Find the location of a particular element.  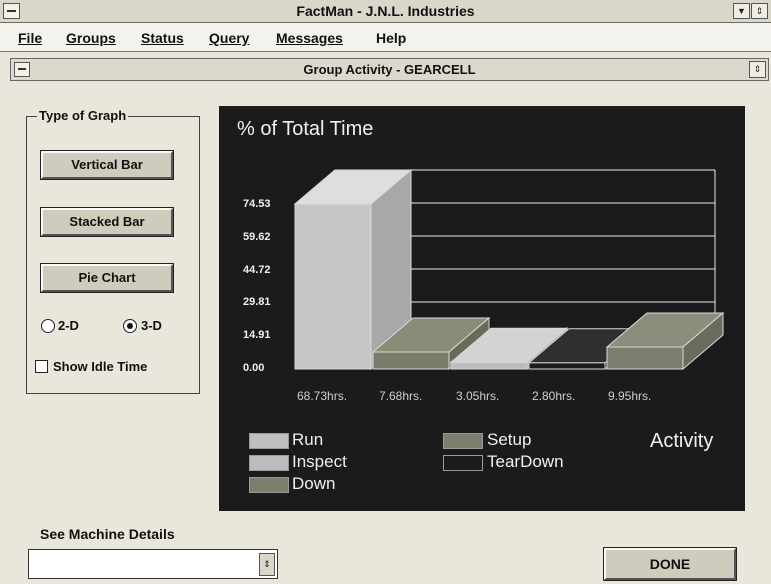

legend-swatch-run is located at coordinates (269, 441).